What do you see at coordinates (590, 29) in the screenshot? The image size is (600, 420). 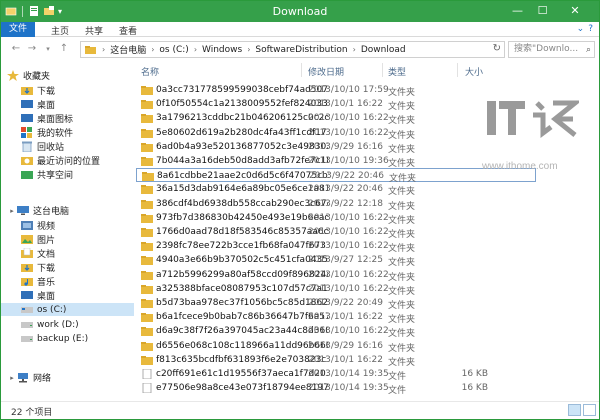 I see `help-button: ?` at bounding box center [590, 29].